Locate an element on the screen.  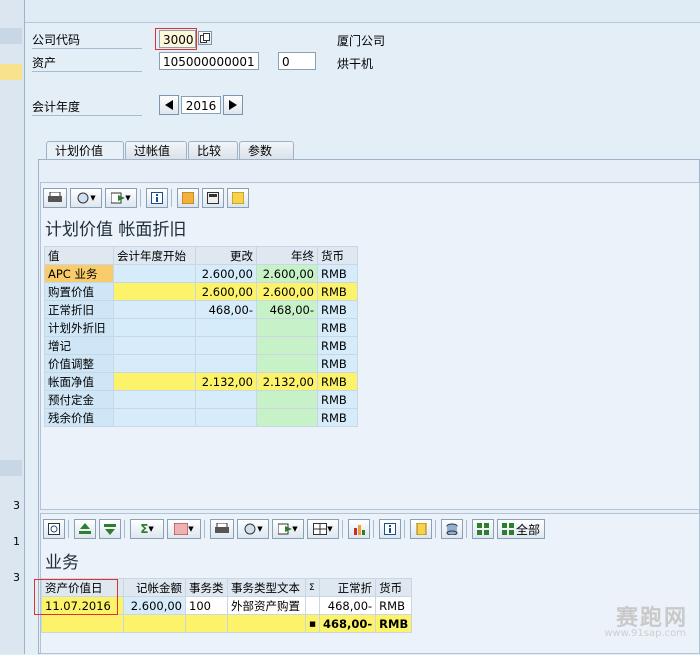
amount-cell: 2.600,00 is located at coordinates (154, 605).